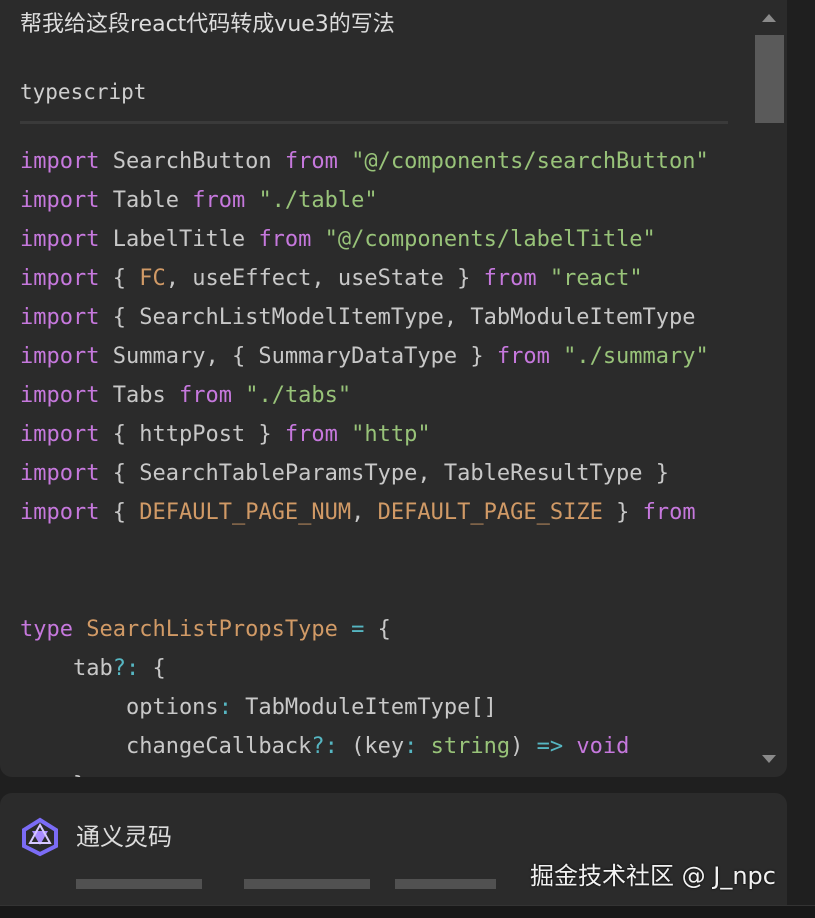  Describe the element at coordinates (286, 884) in the screenshot. I see `assistant-reply-preview` at that location.